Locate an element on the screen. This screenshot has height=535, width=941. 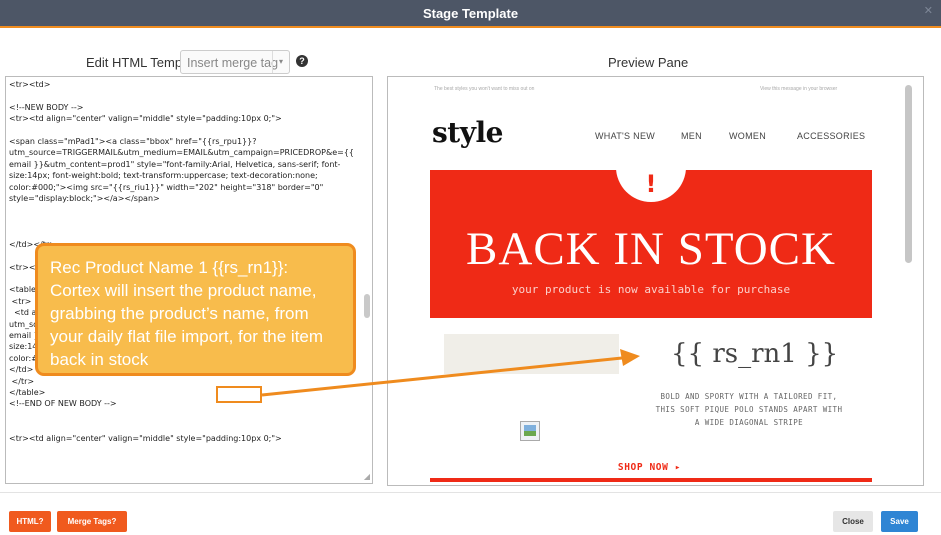
code-line: style="display:block;"></a></span> is located at coordinates (185, 198).